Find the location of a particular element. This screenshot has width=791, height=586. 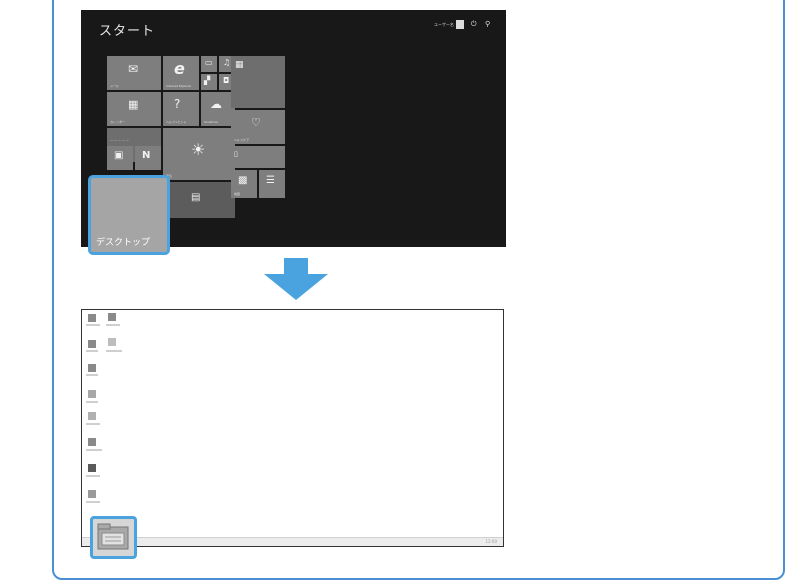

tile-mail: ✉ メール is located at coordinates (134, 73).